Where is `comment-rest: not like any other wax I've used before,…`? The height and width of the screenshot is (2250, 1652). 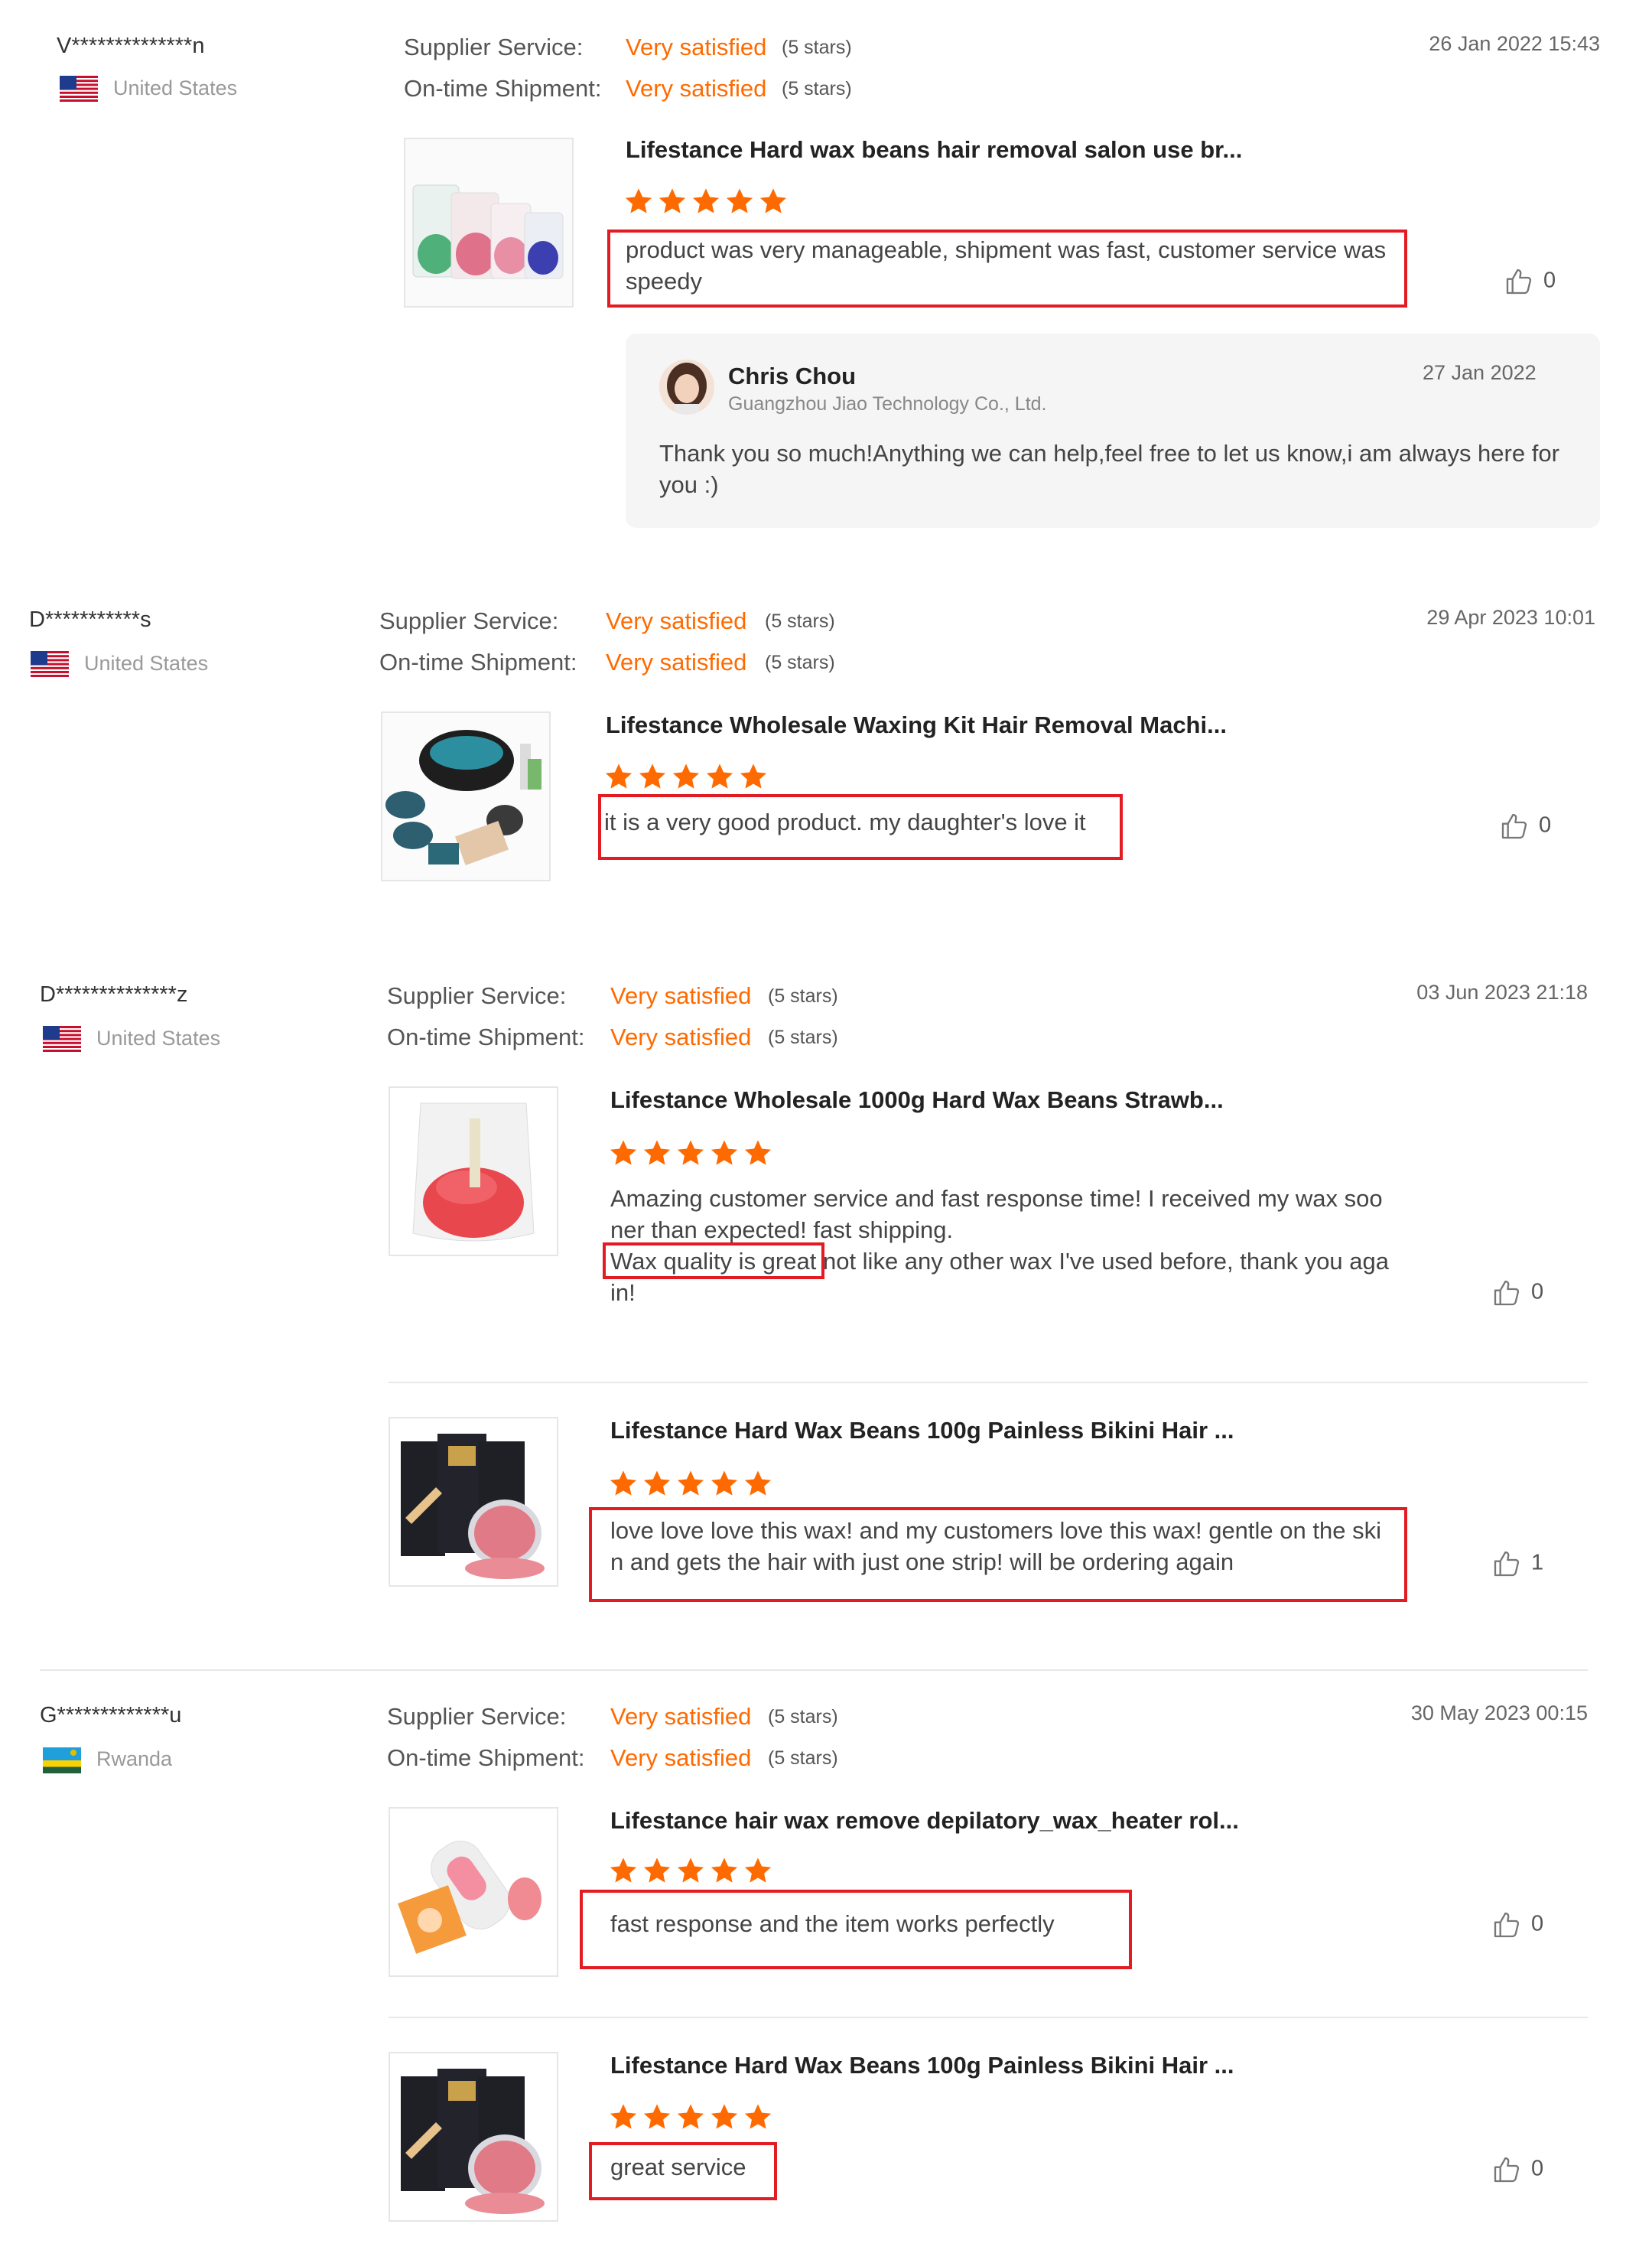
comment-rest: not like any other wax I've used before,… is located at coordinates (1103, 1261).